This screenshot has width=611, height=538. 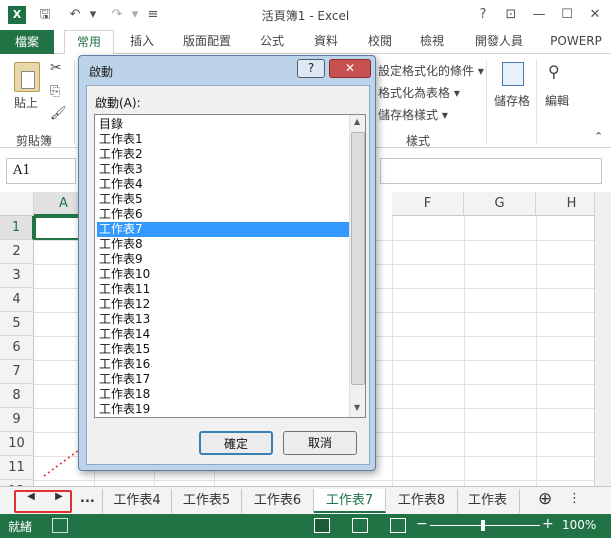 What do you see at coordinates (223, 229) in the screenshot?
I see `sheet-list-item: 工作表7` at bounding box center [223, 229].